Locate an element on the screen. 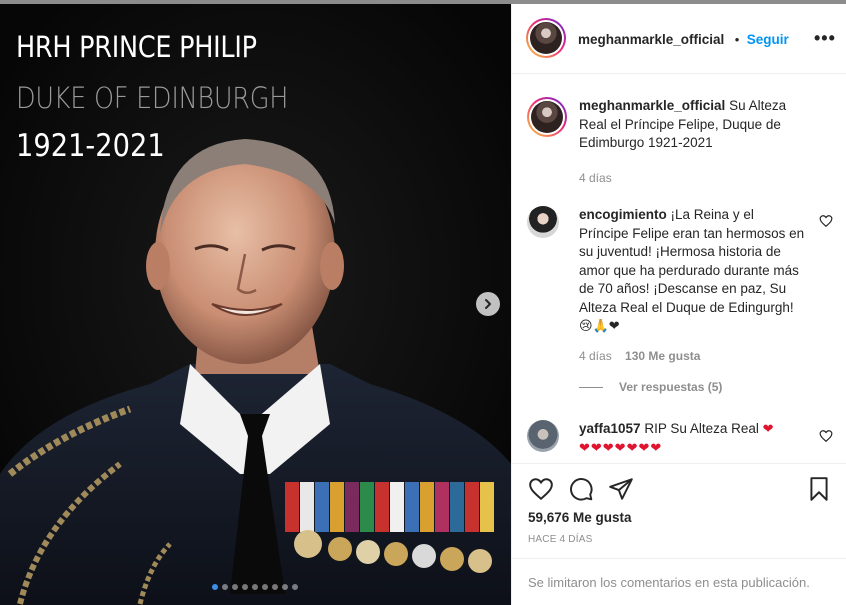 The width and height of the screenshot is (846, 605). comment-emoji: ❤ is located at coordinates (768, 429).